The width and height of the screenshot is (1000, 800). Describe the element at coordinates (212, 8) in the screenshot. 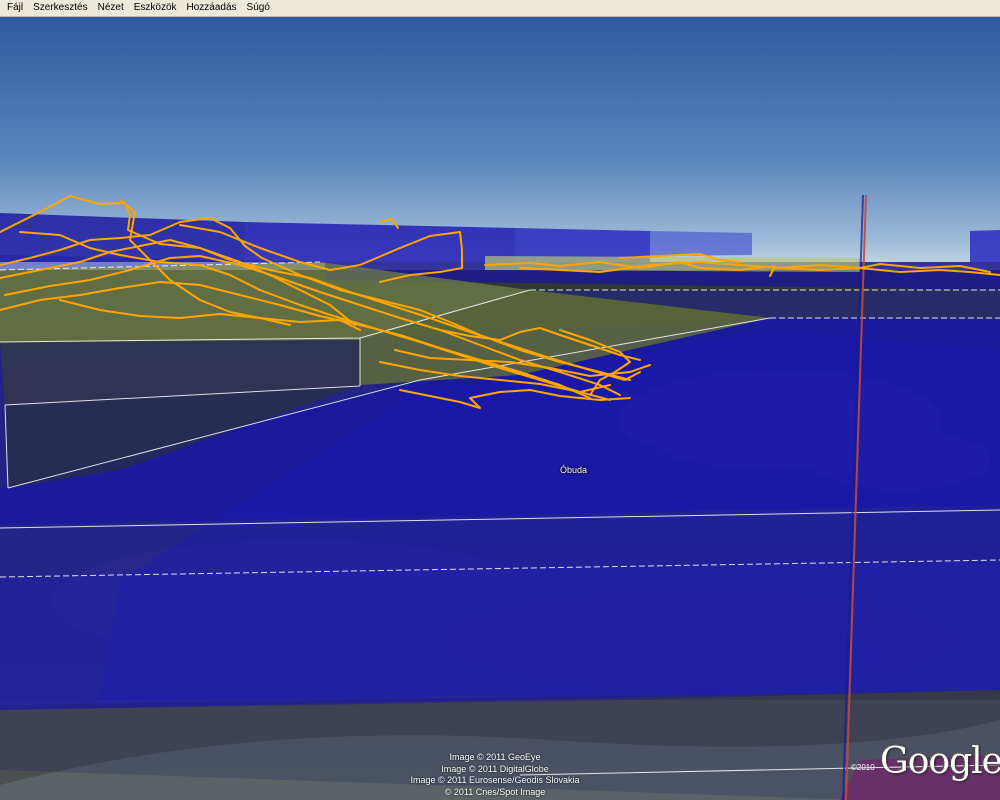

I see `menu-add: Hozzáadás` at that location.